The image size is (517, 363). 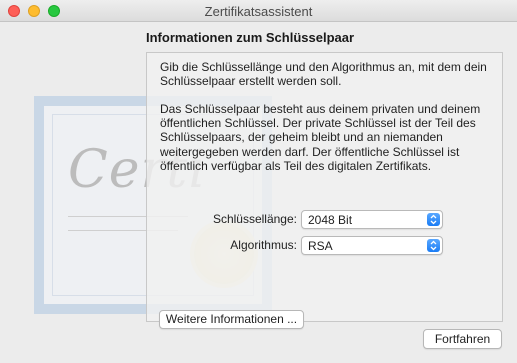 I want to click on key-length-popup: 2048 Bit, so click(x=372, y=219).